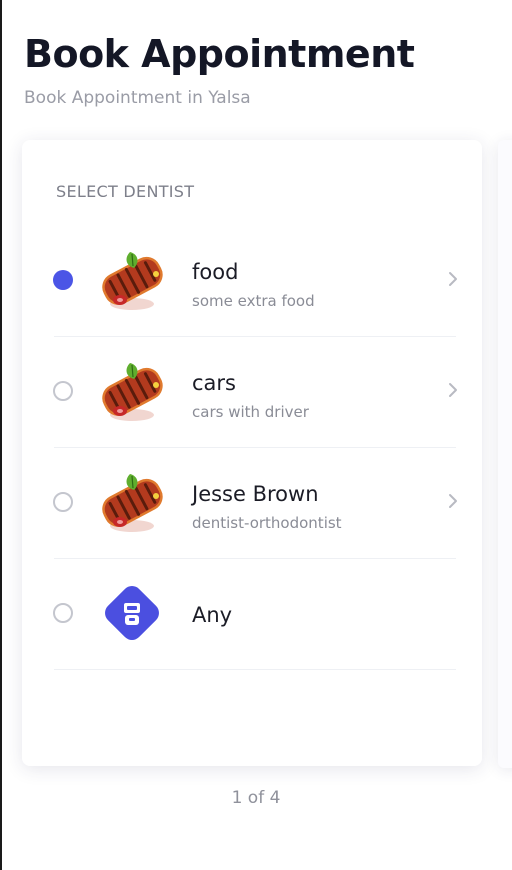 This screenshot has height=870, width=512. I want to click on page-indicator: 1 of 4, so click(256, 798).